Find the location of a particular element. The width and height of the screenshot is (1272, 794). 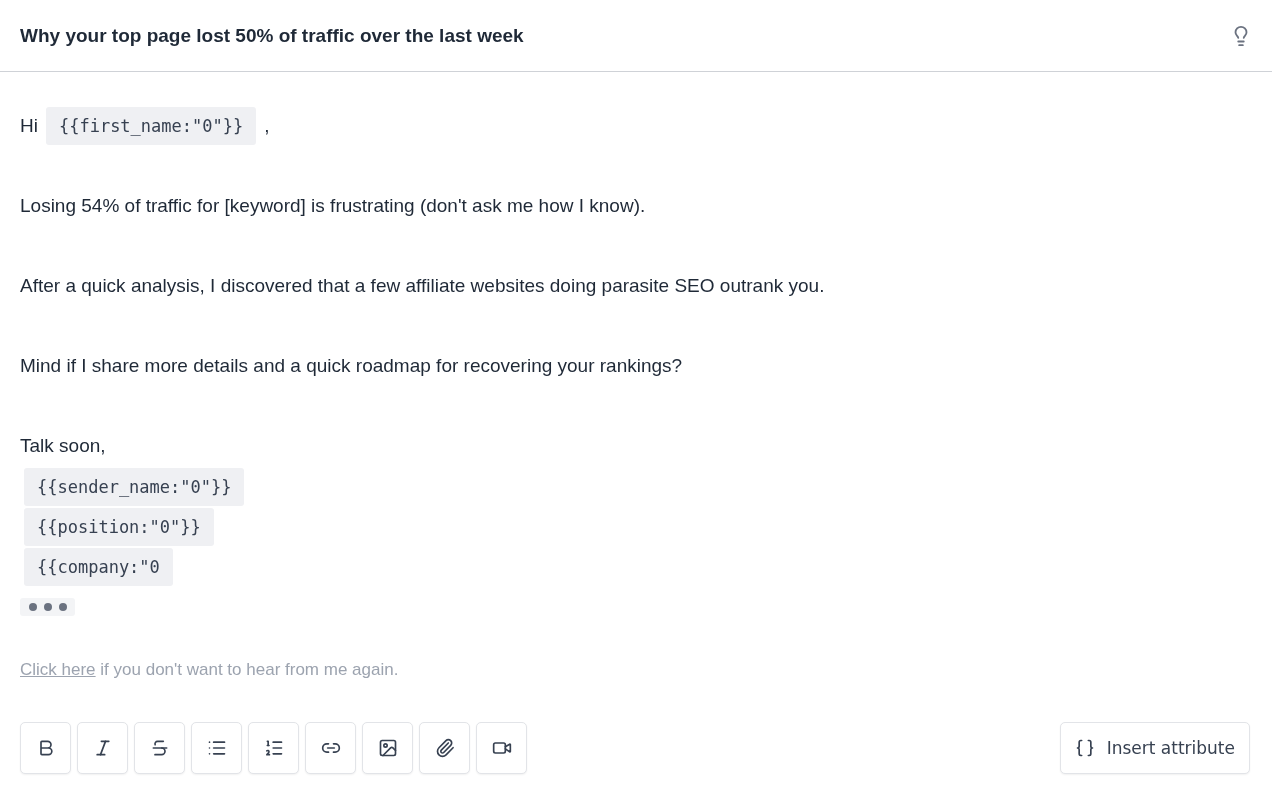

bullet-list-icon is located at coordinates (216, 748).